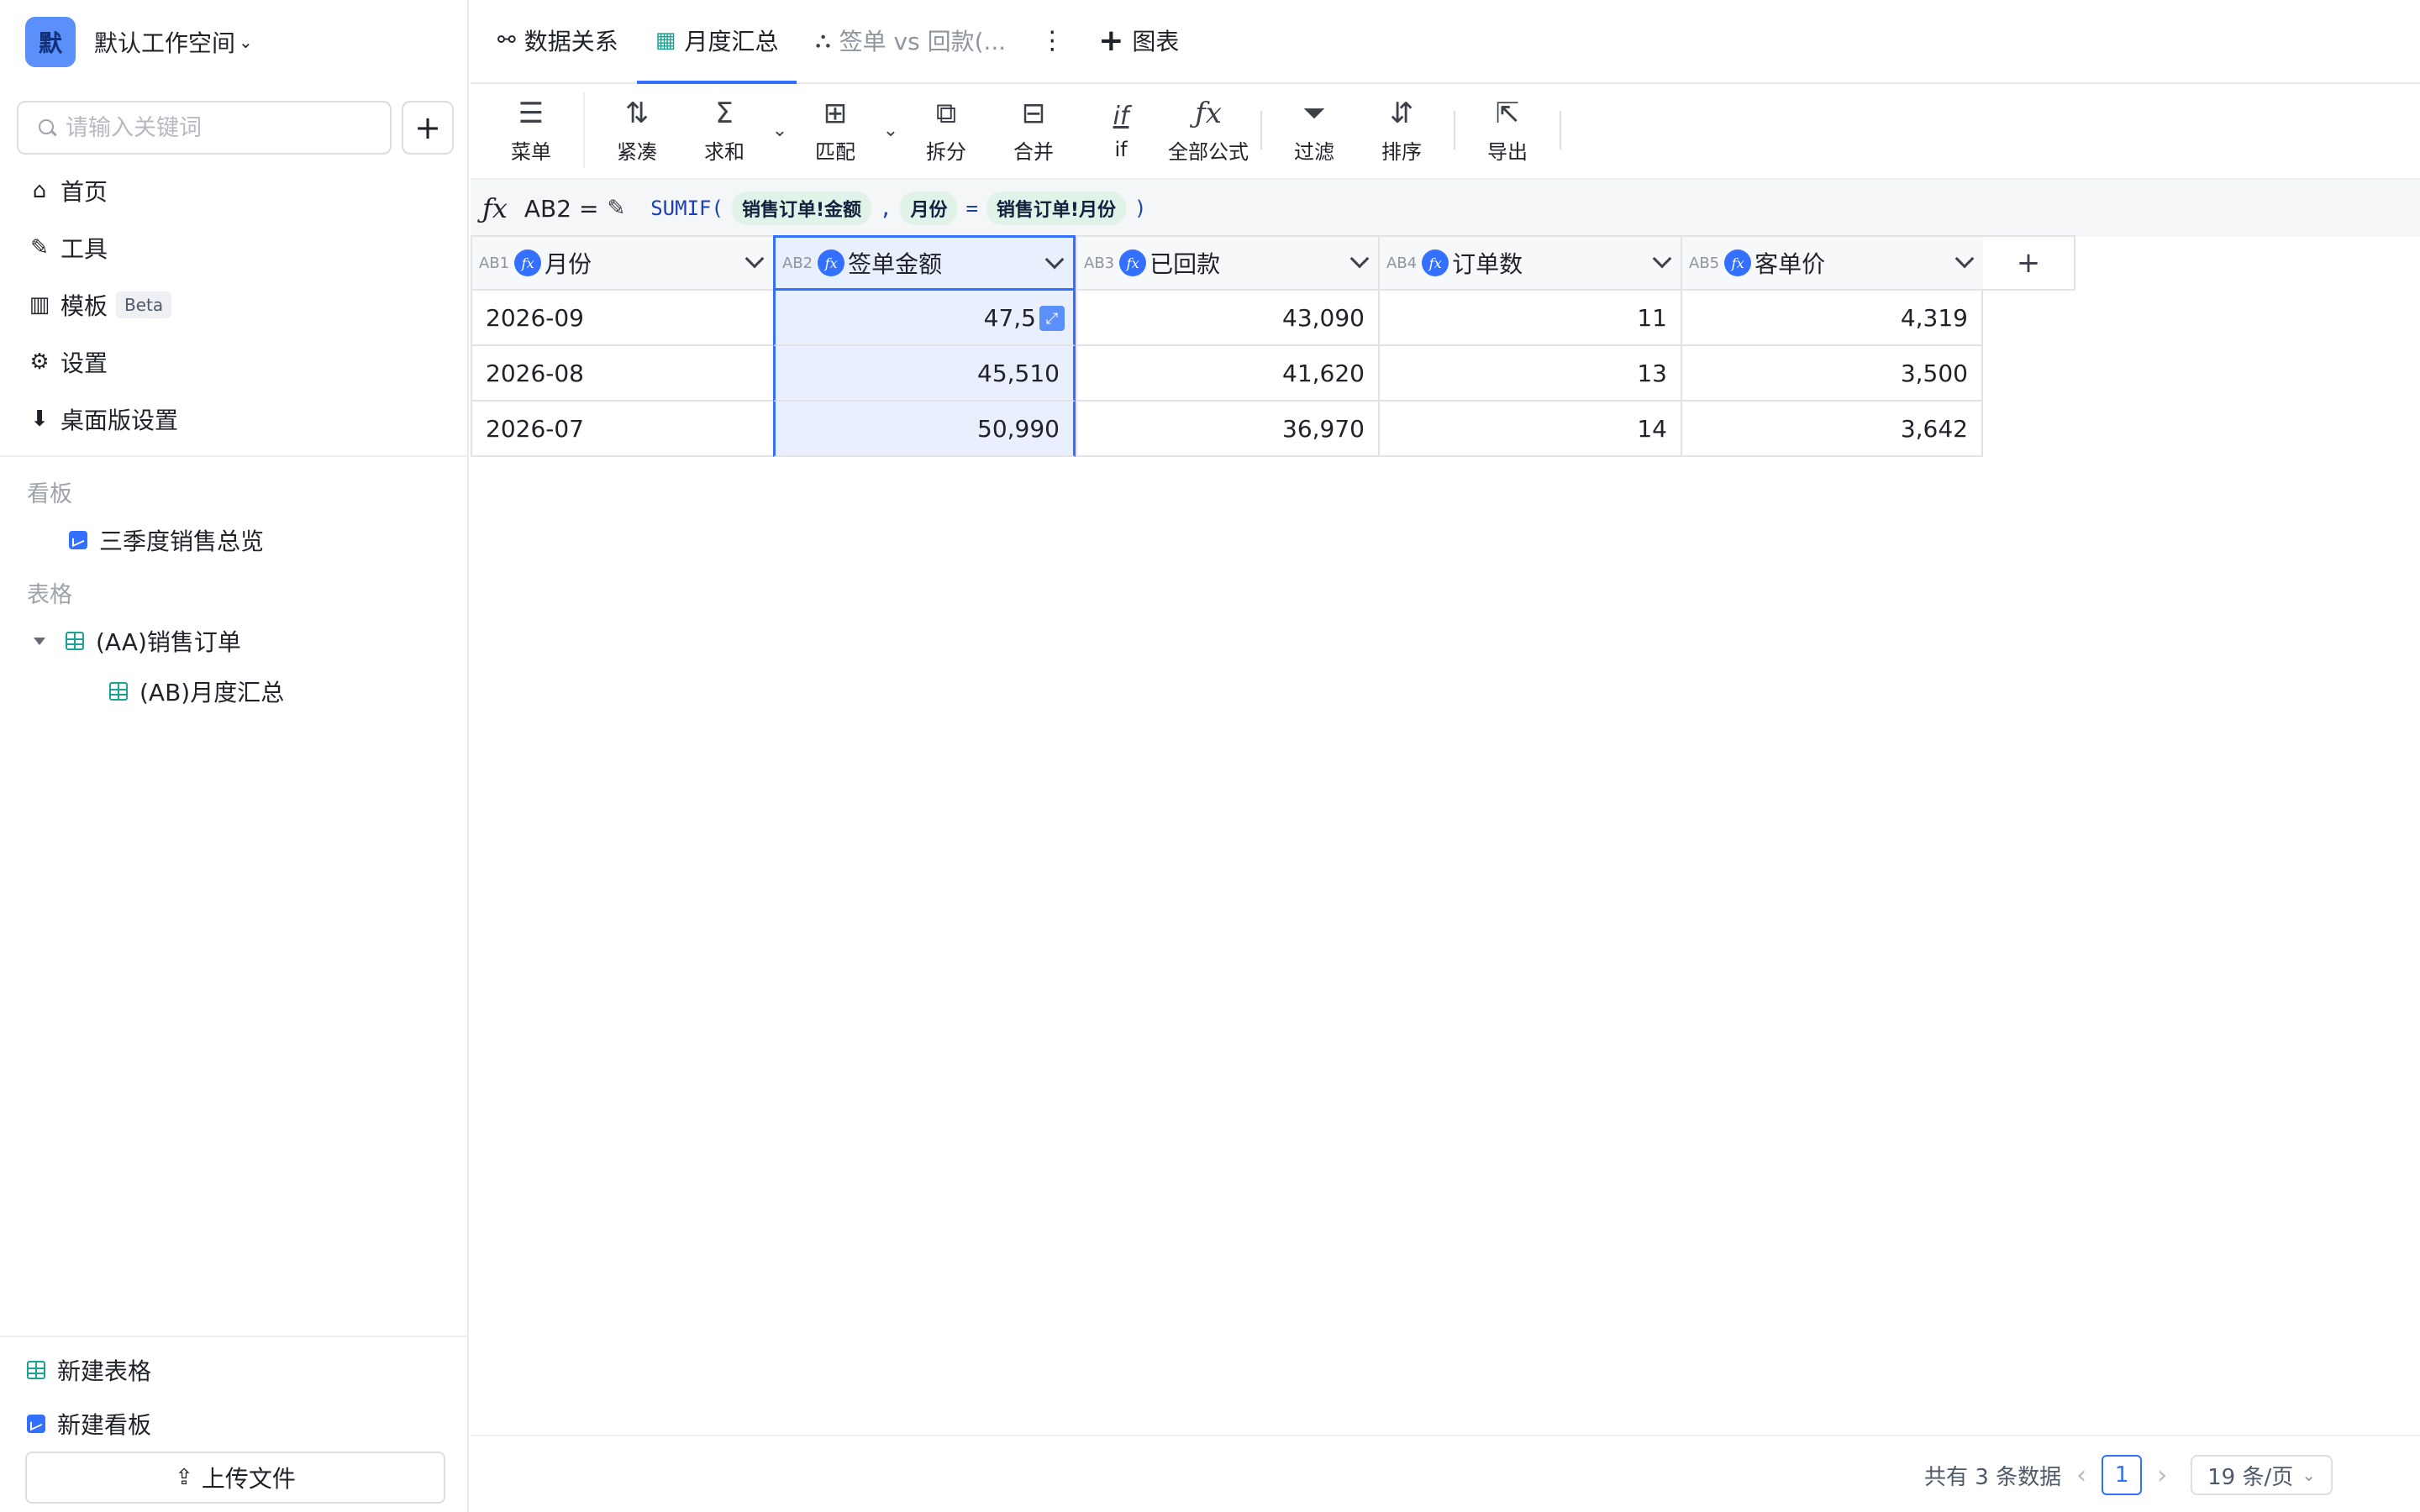 This screenshot has height=1512, width=2420. Describe the element at coordinates (946, 130) in the screenshot. I see `split-button: ⧉ 拆分` at that location.